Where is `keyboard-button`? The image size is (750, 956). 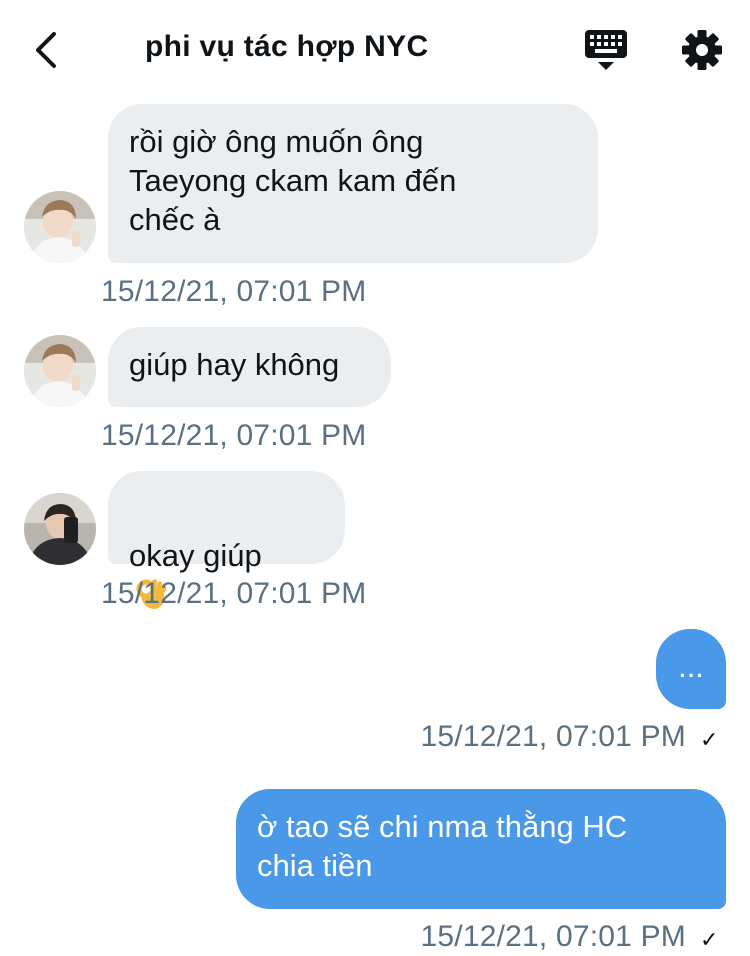 keyboard-button is located at coordinates (606, 51).